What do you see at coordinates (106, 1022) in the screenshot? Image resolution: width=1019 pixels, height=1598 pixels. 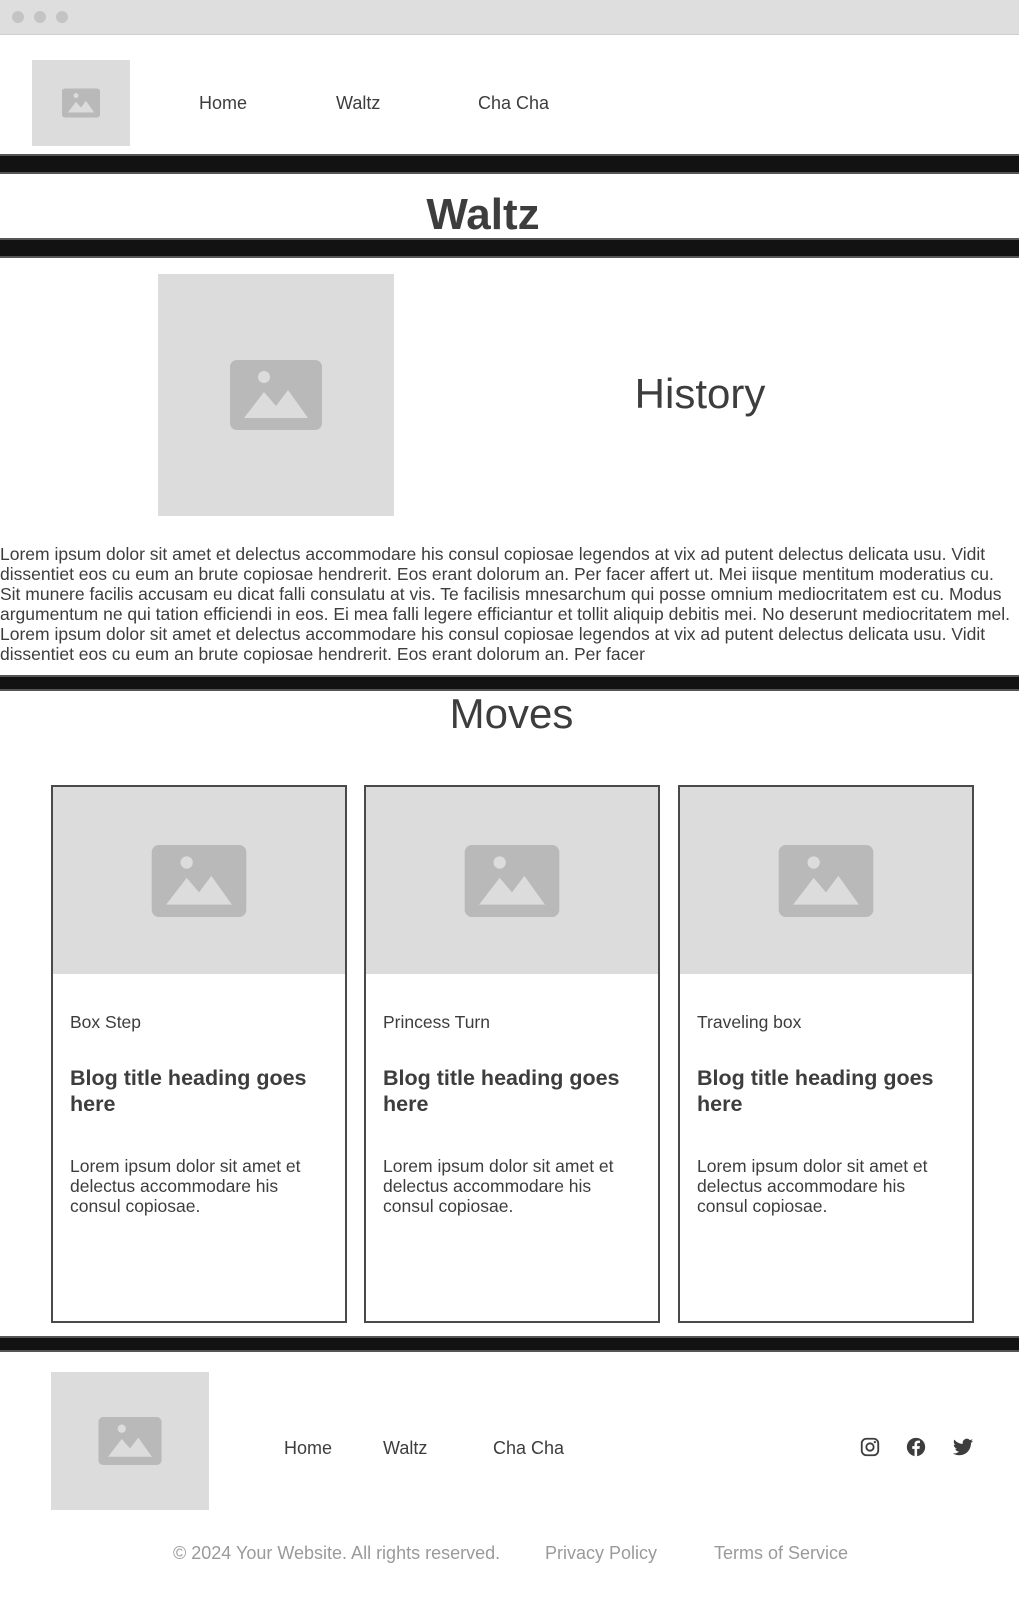 I see `card-category: Box Step` at bounding box center [106, 1022].